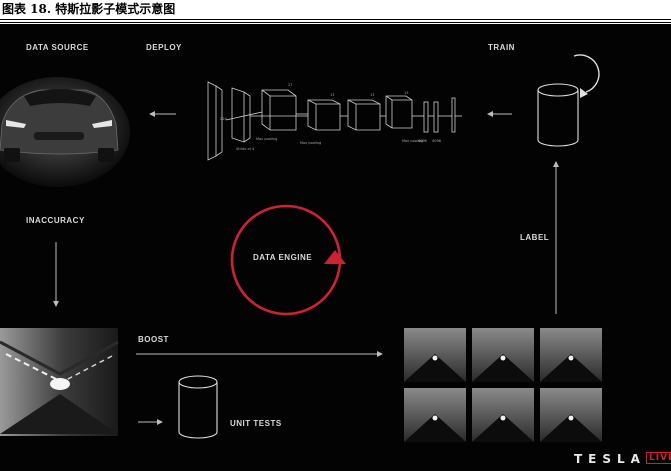 The image size is (671, 471). I want to click on caption-rule-top, so click(335, 19).